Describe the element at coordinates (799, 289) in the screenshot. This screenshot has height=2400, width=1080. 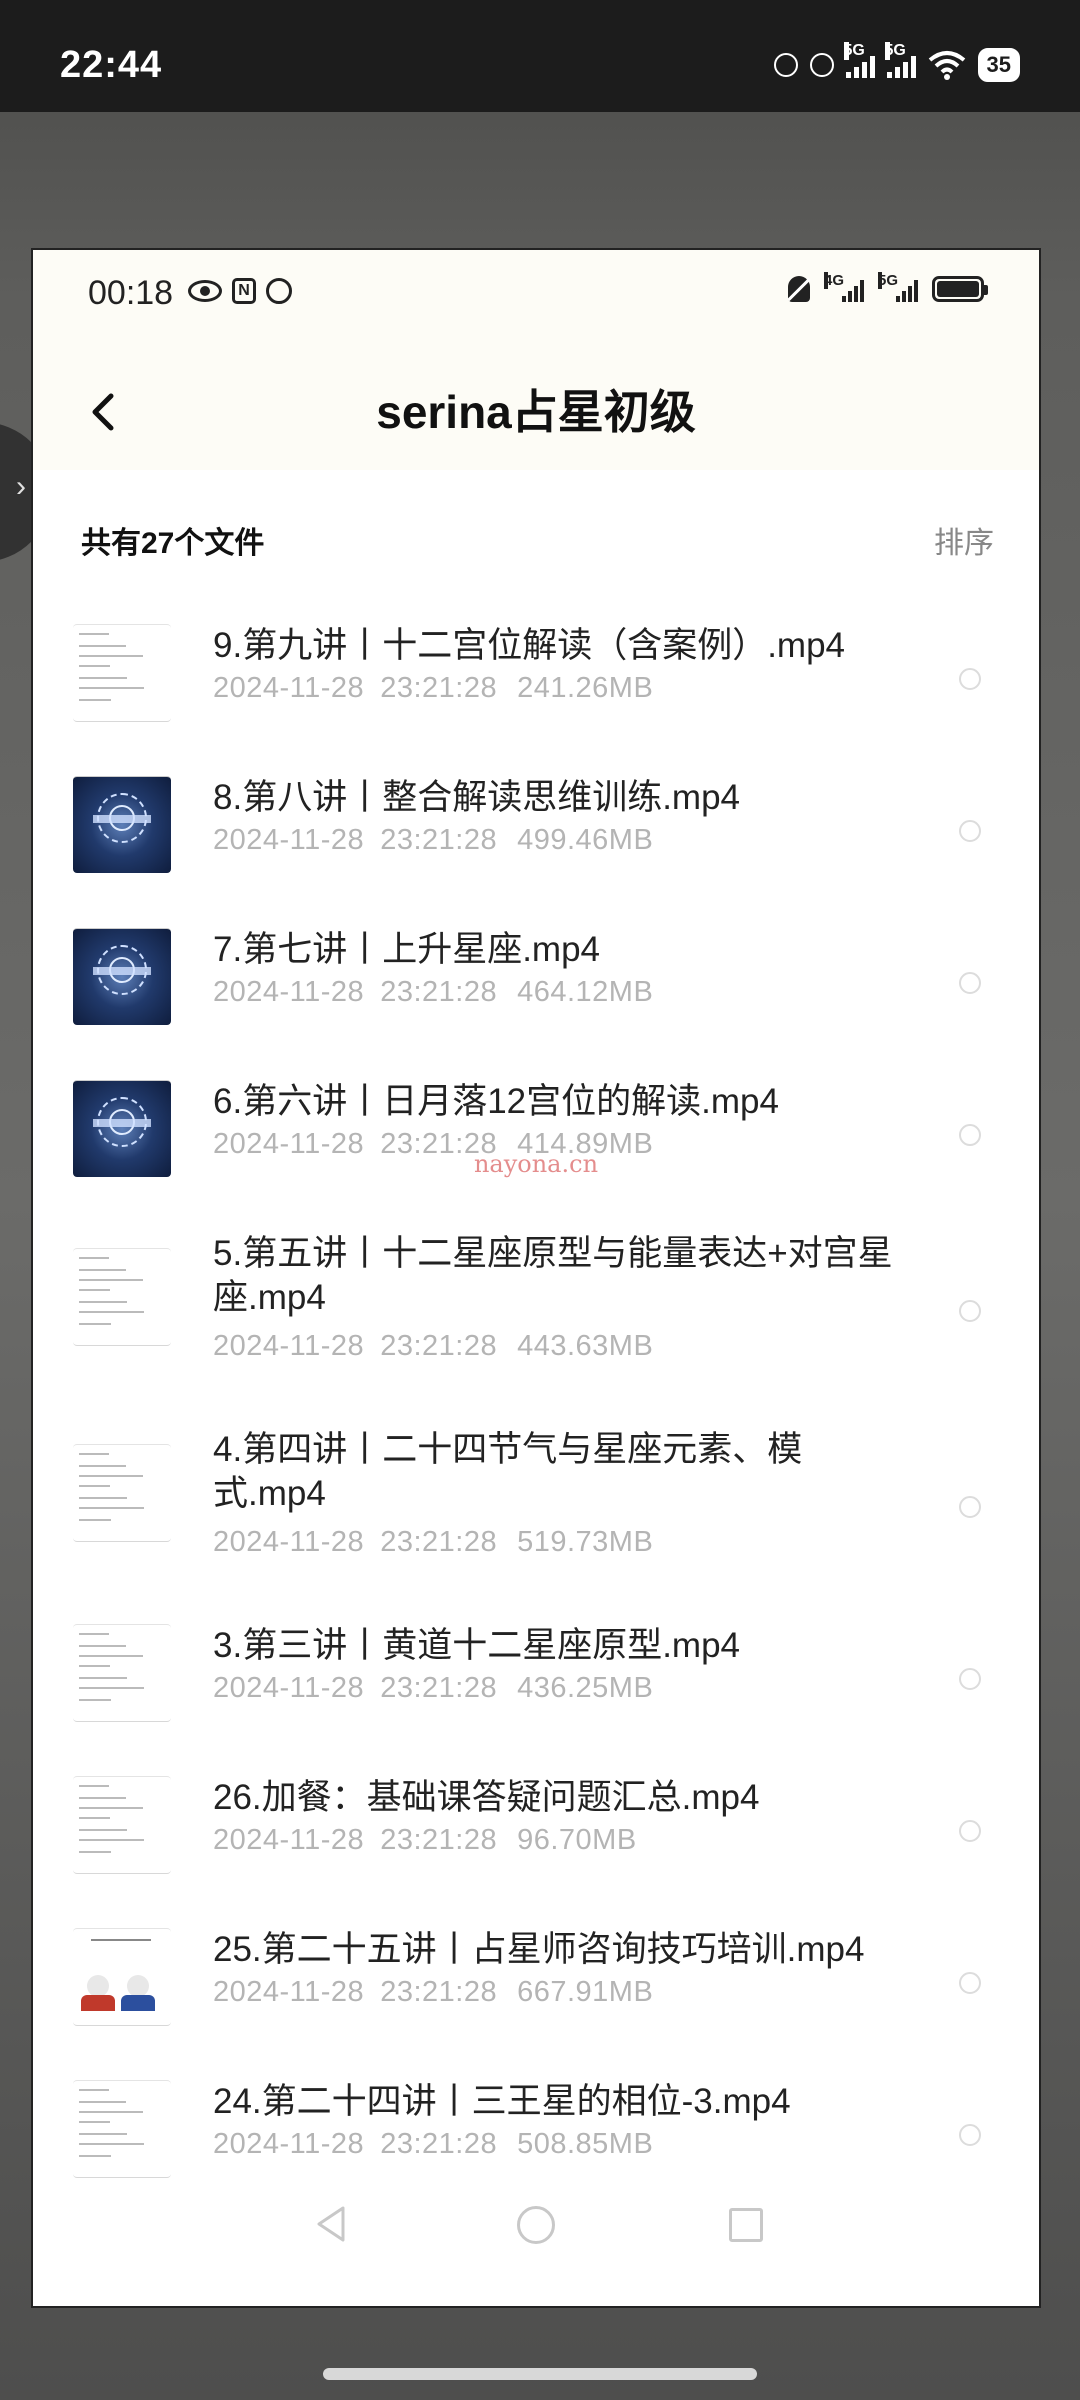
I see `bell-mute-icon` at that location.